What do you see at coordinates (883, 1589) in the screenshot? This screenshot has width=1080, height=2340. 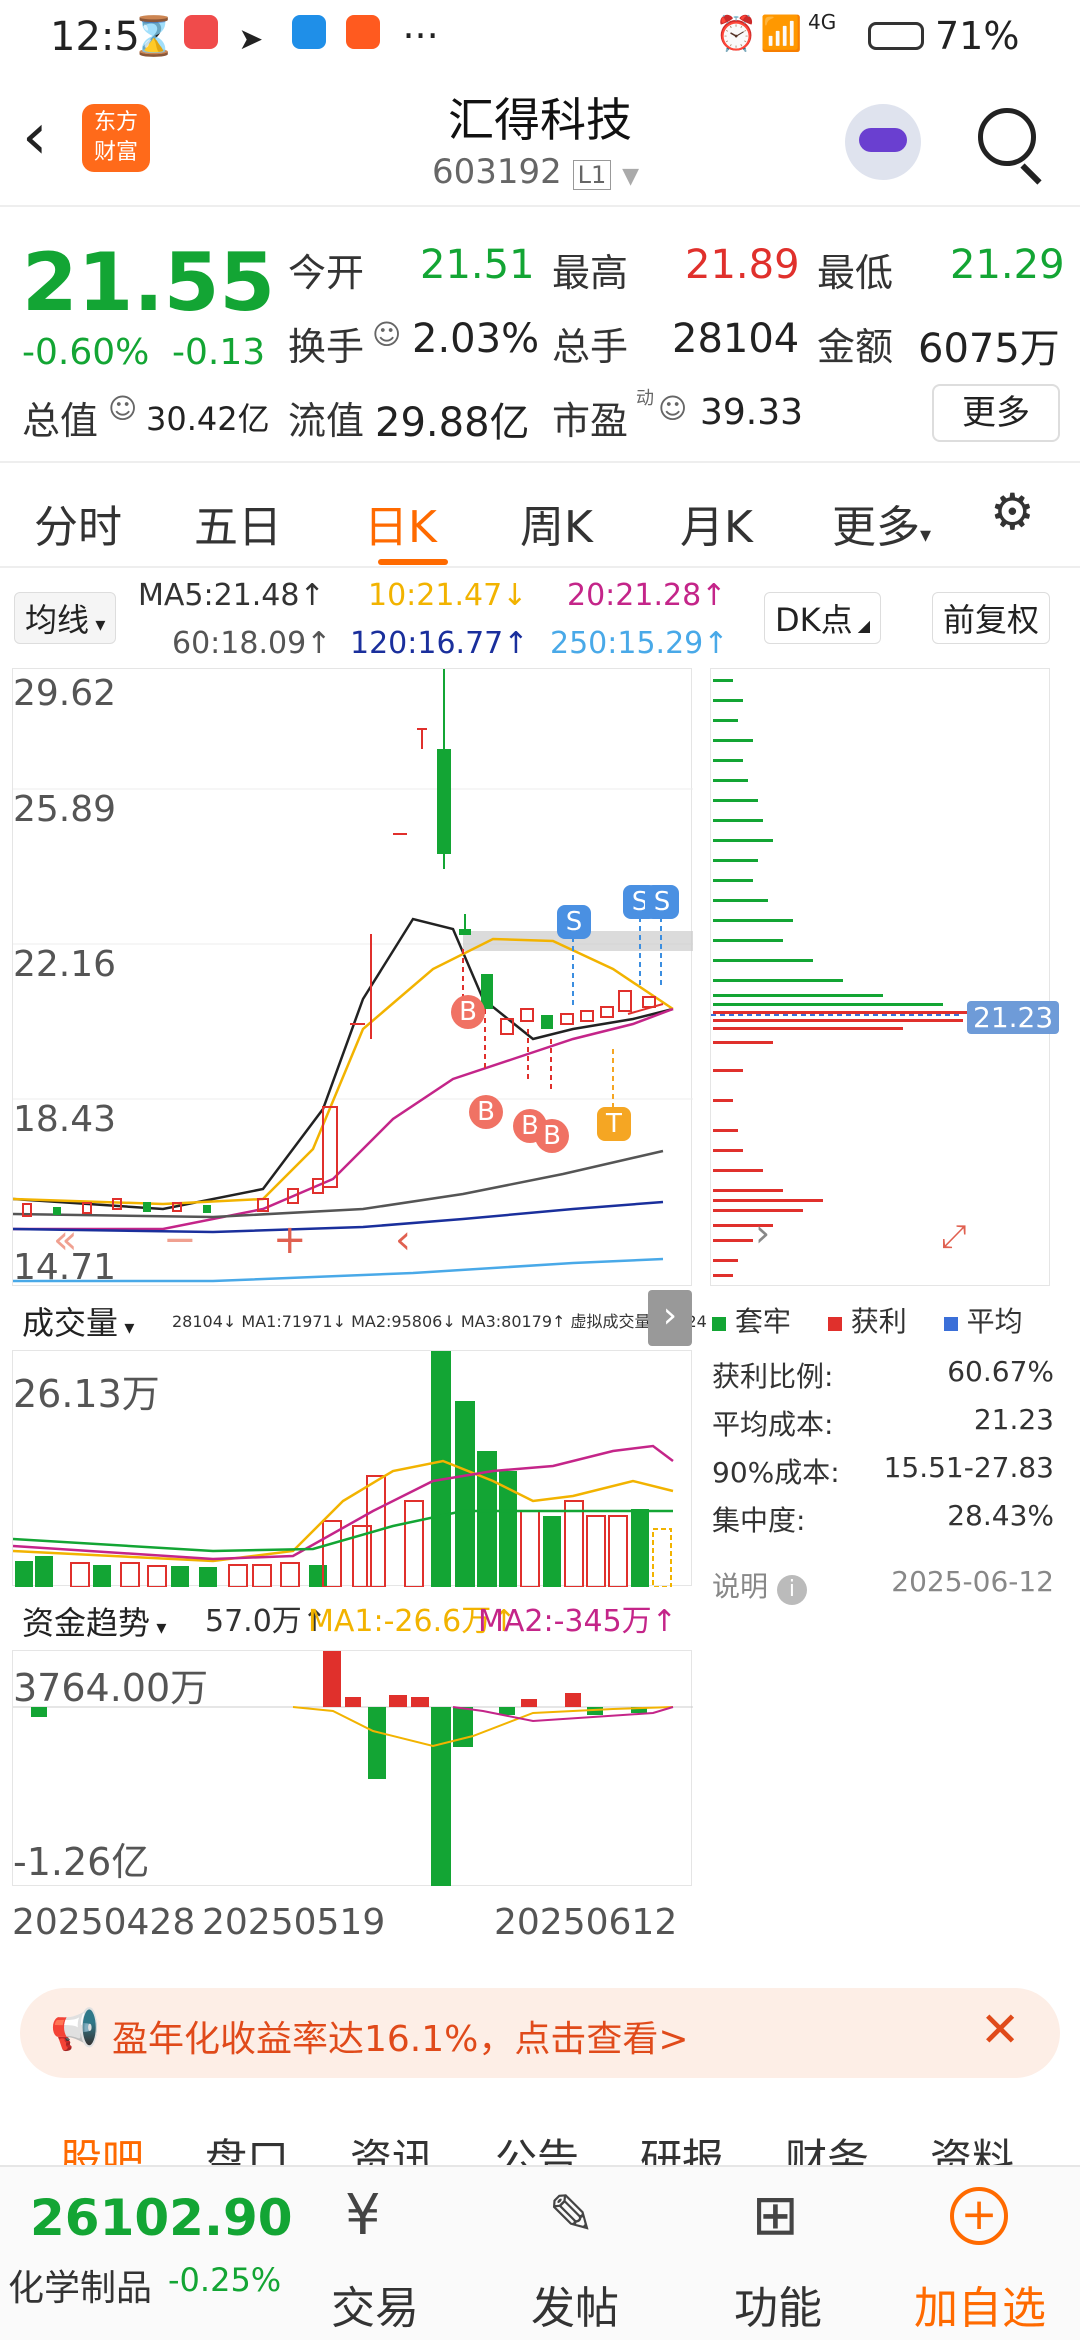 I see `chip-note-row: 说明 i 2025-06-12` at bounding box center [883, 1589].